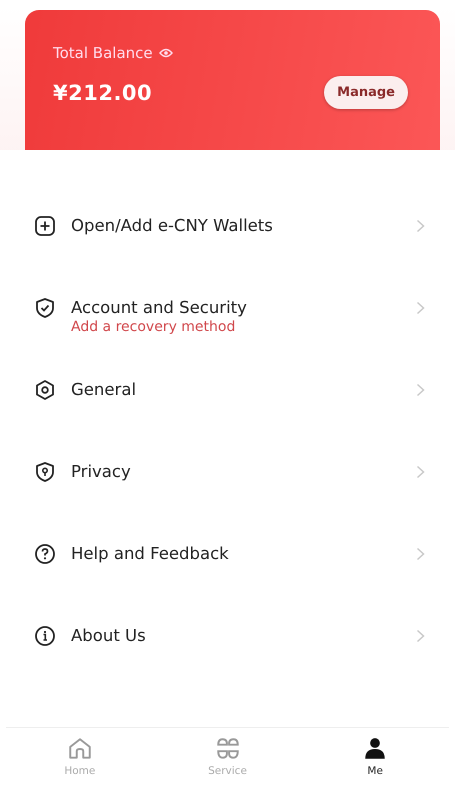 The width and height of the screenshot is (455, 800). Describe the element at coordinates (227, 411) in the screenshot. I see `menu-item: General` at that location.